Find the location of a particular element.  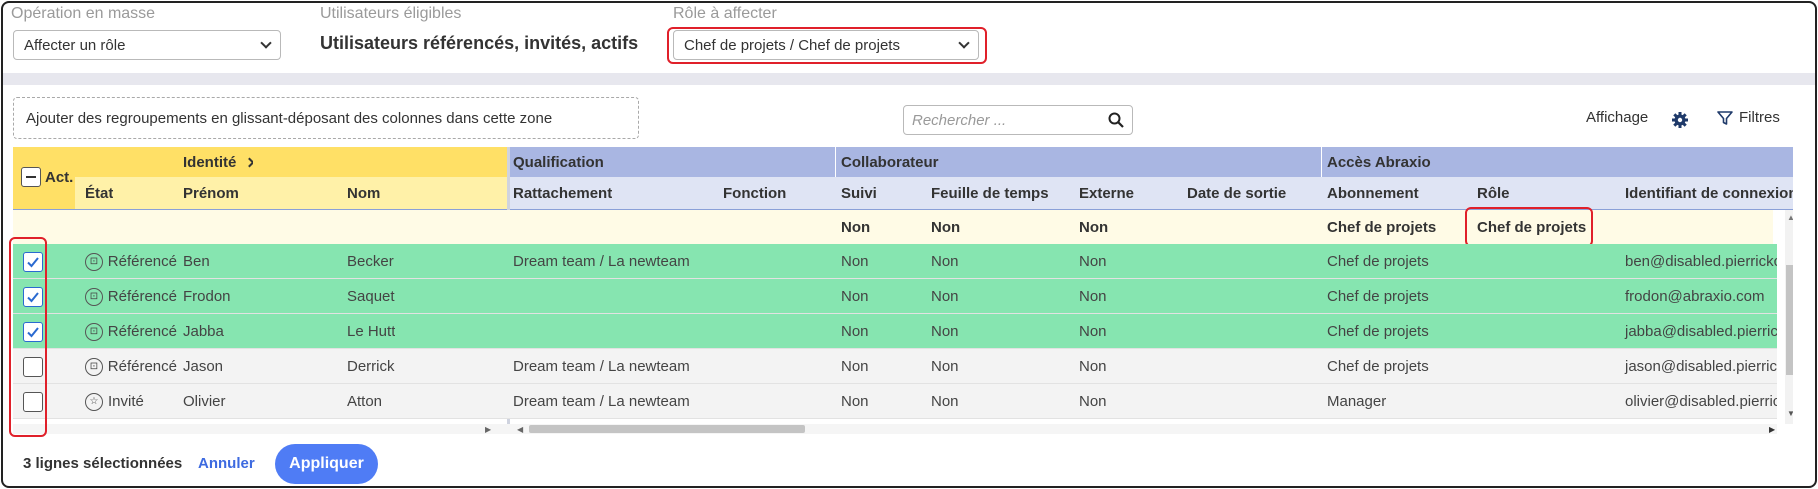

identity-group-label: Identité is located at coordinates (215, 162).